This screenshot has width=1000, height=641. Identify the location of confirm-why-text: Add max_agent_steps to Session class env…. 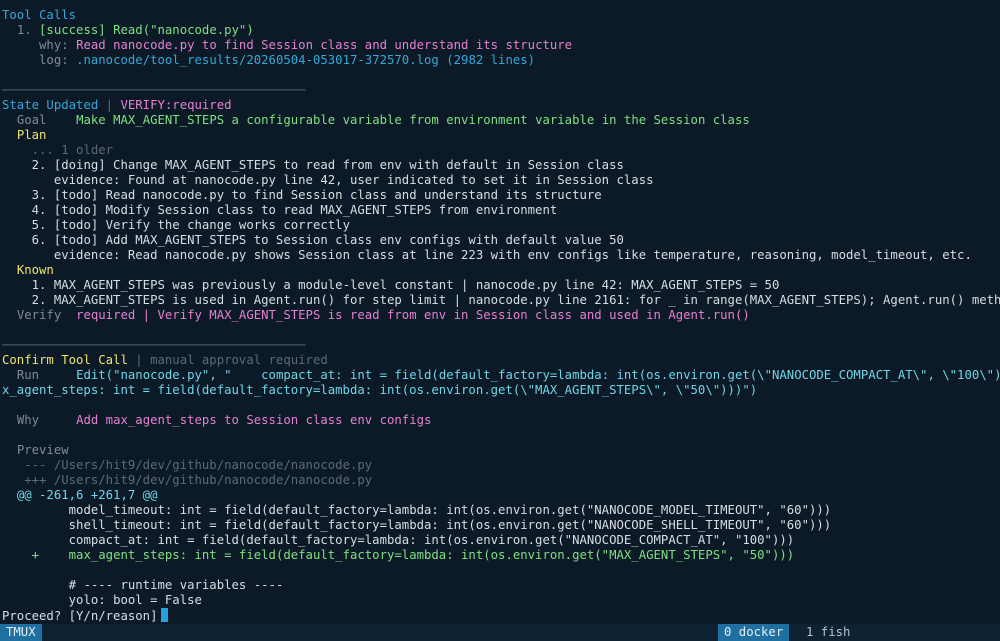
(254, 420).